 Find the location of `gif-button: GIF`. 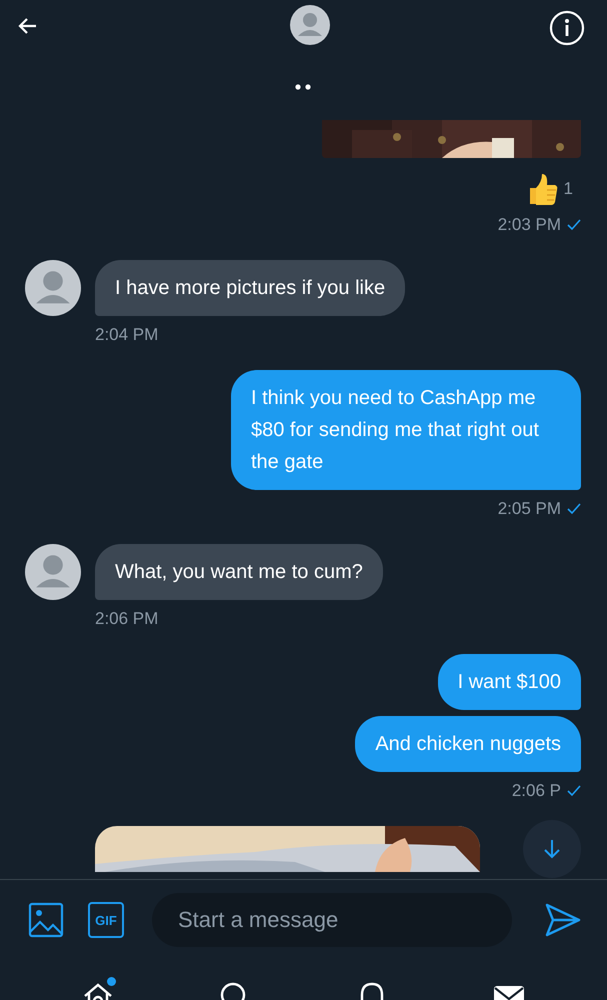

gif-button: GIF is located at coordinates (106, 920).